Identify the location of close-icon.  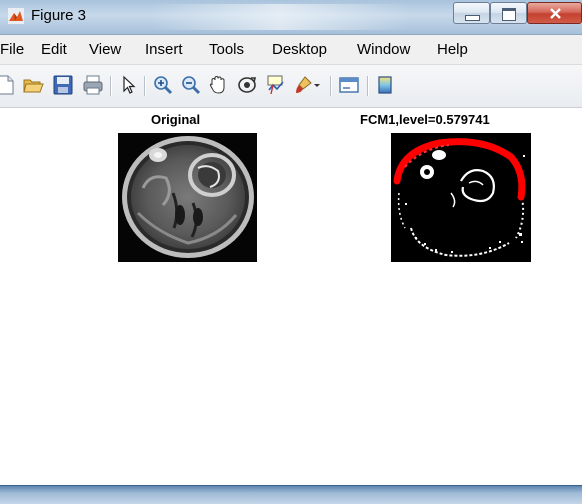
(555, 13).